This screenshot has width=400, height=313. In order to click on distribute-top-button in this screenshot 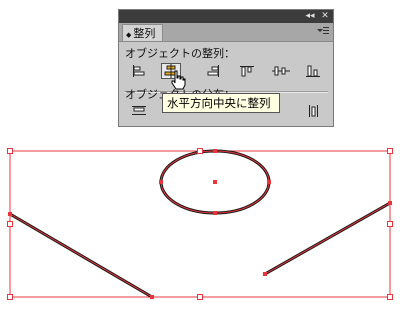, I will do `click(139, 111)`.